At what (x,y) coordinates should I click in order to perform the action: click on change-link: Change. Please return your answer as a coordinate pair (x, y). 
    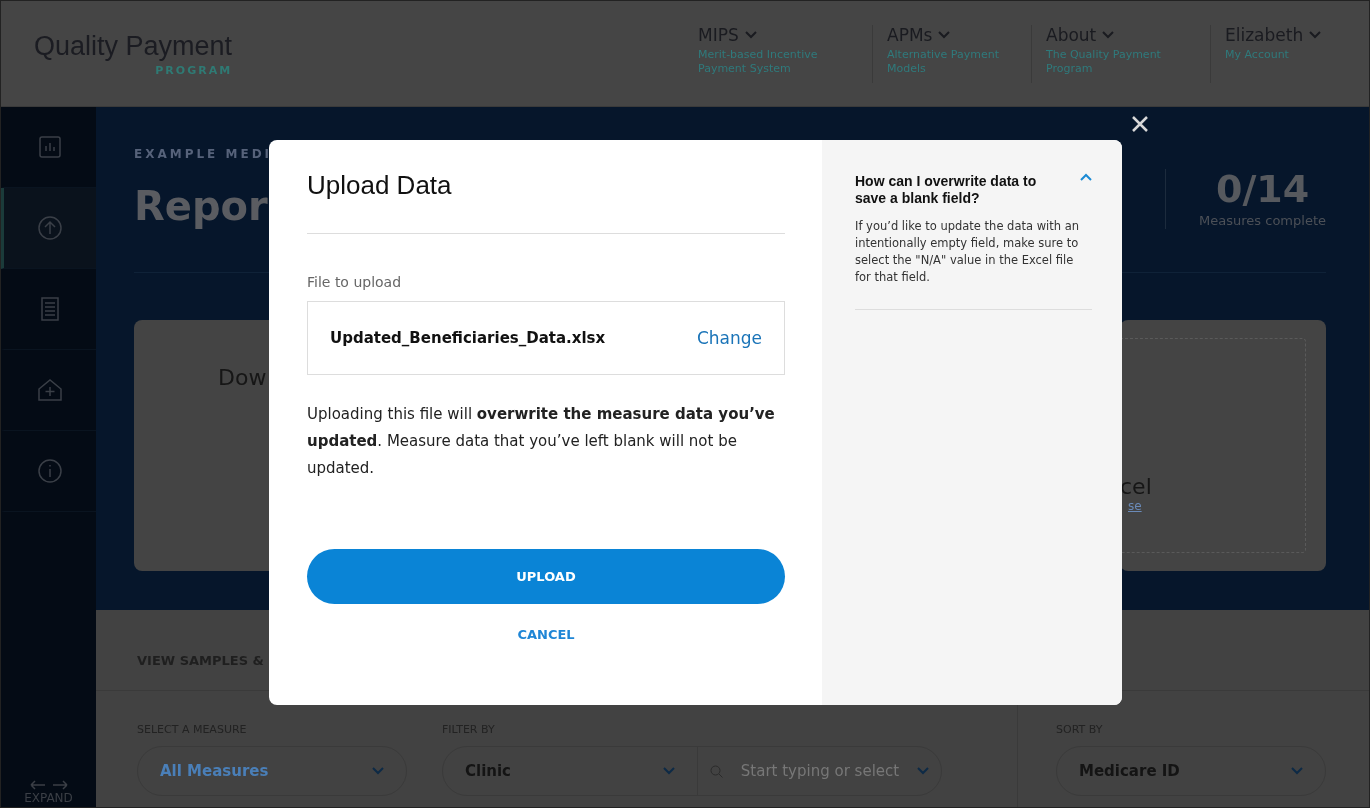
    Looking at the image, I should click on (729, 338).